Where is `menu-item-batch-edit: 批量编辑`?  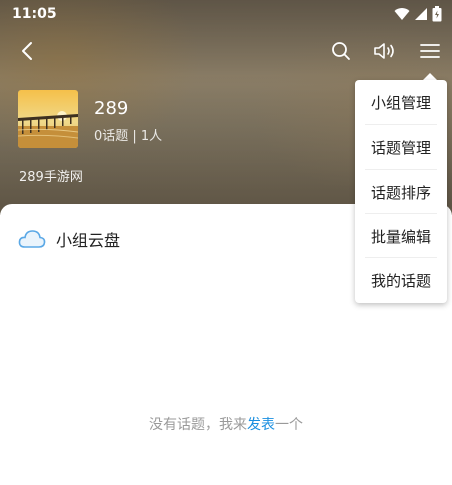 menu-item-batch-edit: 批量编辑 is located at coordinates (401, 236).